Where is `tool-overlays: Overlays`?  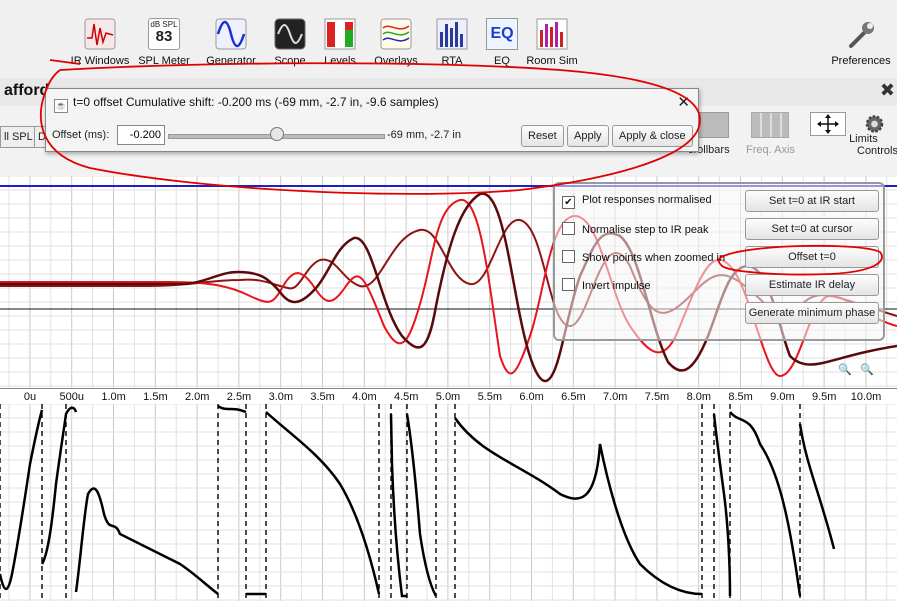 tool-overlays: Overlays is located at coordinates (396, 42).